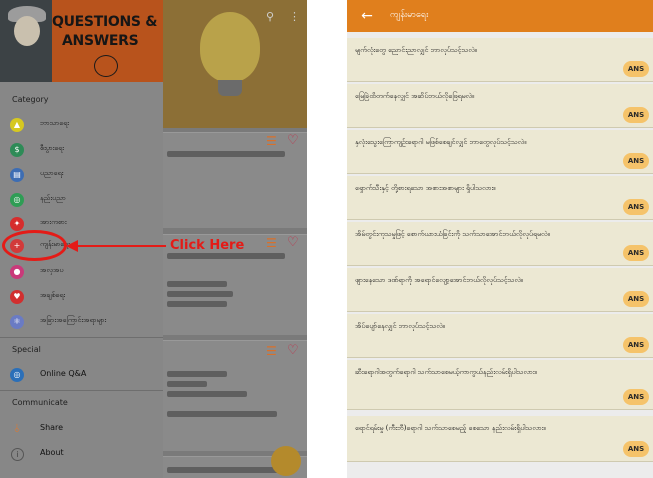 This screenshot has height=478, width=653. Describe the element at coordinates (17, 150) in the screenshot. I see `money-bag-icon: $` at that location.